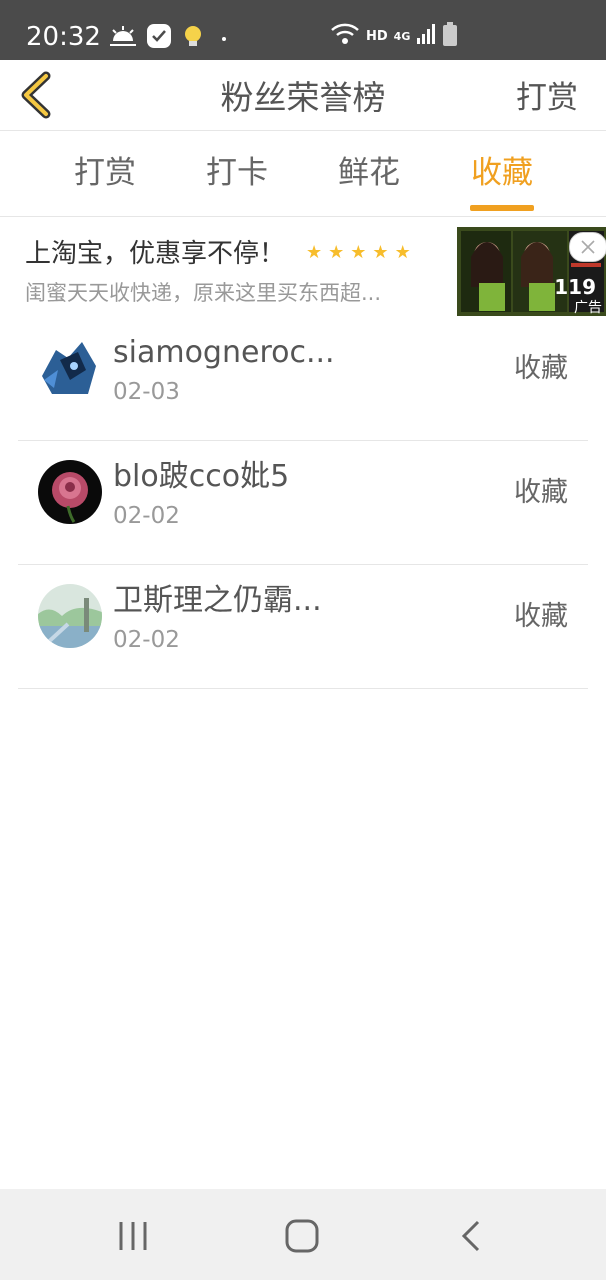  What do you see at coordinates (159, 38) in the screenshot?
I see `app-badge-icon` at bounding box center [159, 38].